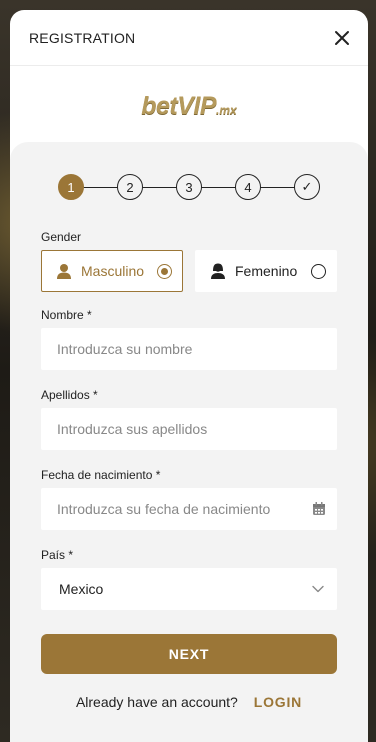 The height and width of the screenshot is (742, 376). What do you see at coordinates (57, 555) in the screenshot?
I see `pais-label: País *` at bounding box center [57, 555].